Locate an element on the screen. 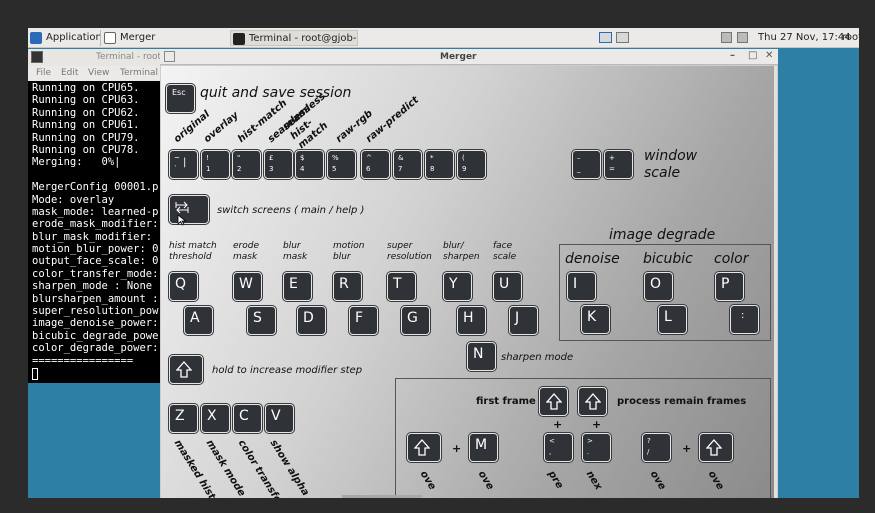 Image resolution: width=875 pixels, height=513 pixels. clock: Thu 27 Nov, 17:44 is located at coordinates (804, 38).